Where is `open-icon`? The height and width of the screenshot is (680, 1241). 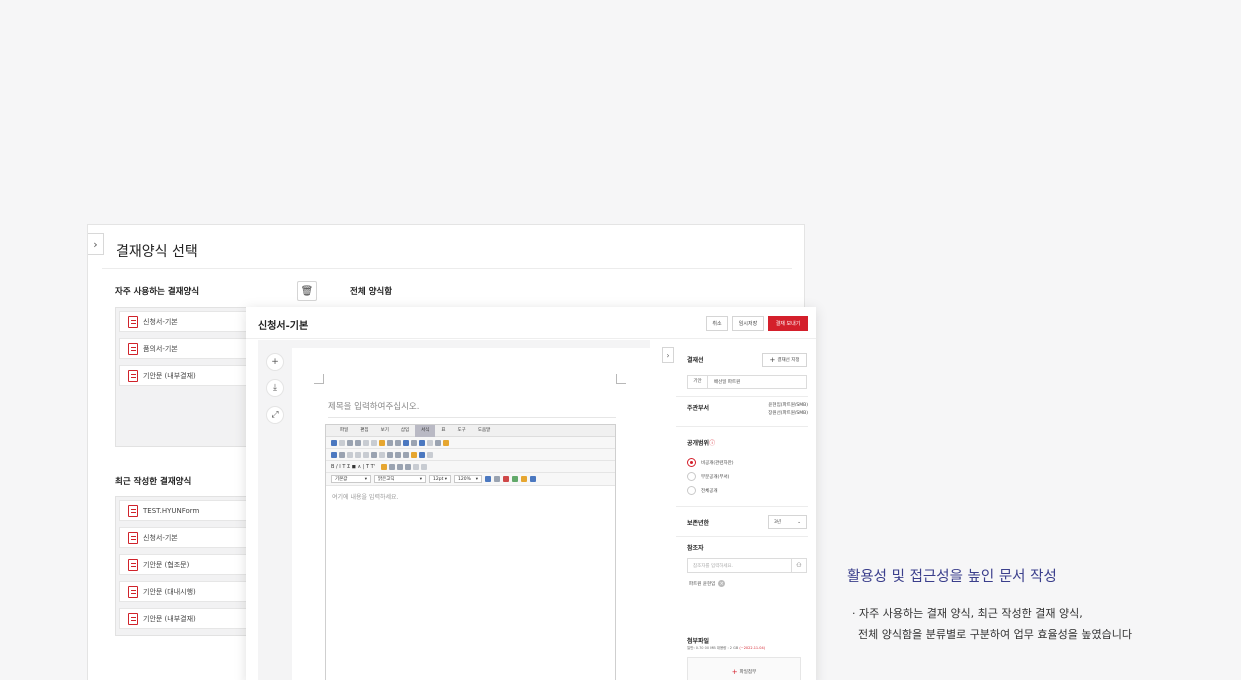
open-icon is located at coordinates (342, 442).